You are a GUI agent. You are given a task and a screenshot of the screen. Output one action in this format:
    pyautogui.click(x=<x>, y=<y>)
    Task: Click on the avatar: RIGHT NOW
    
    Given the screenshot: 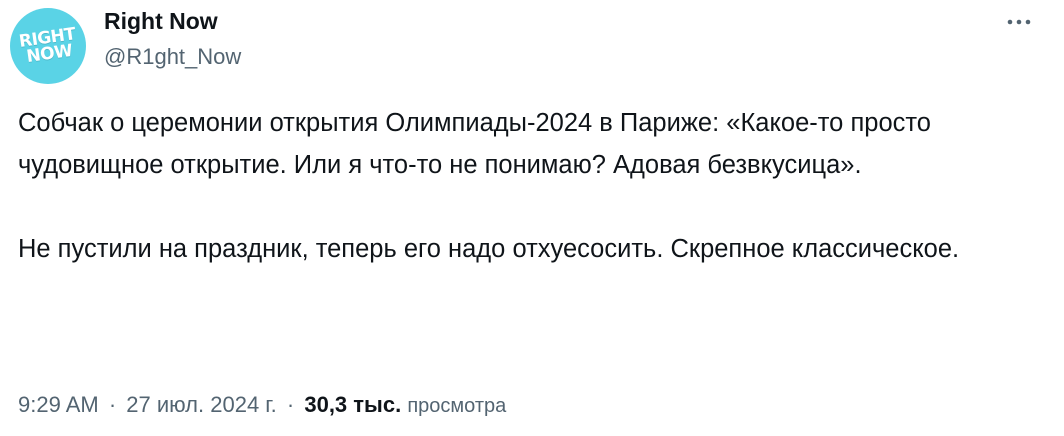 What is the action you would take?
    pyautogui.click(x=48, y=46)
    